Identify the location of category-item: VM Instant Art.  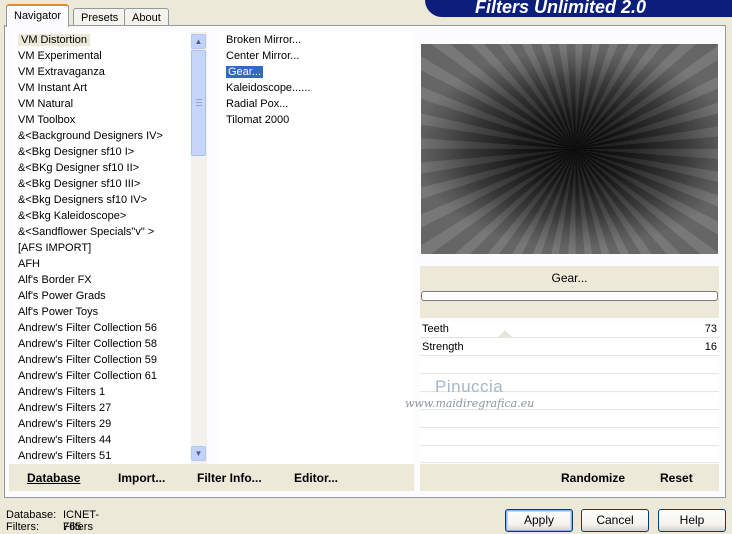
(102, 88).